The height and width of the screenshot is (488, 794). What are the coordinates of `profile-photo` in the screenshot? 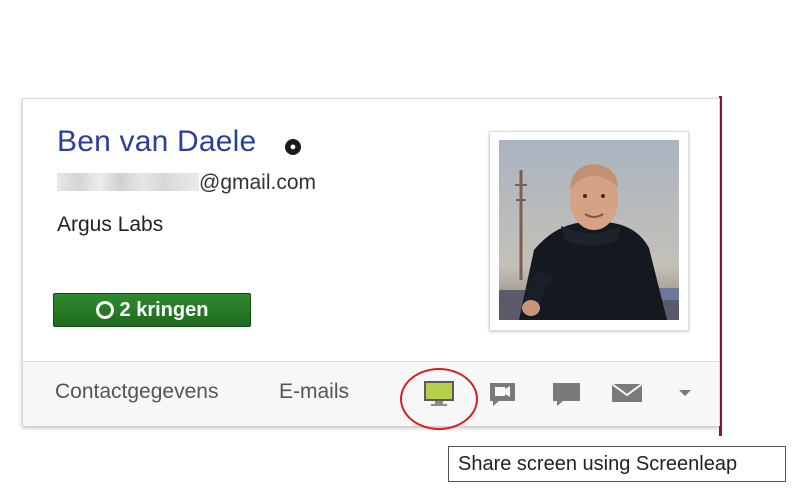 It's located at (589, 230).